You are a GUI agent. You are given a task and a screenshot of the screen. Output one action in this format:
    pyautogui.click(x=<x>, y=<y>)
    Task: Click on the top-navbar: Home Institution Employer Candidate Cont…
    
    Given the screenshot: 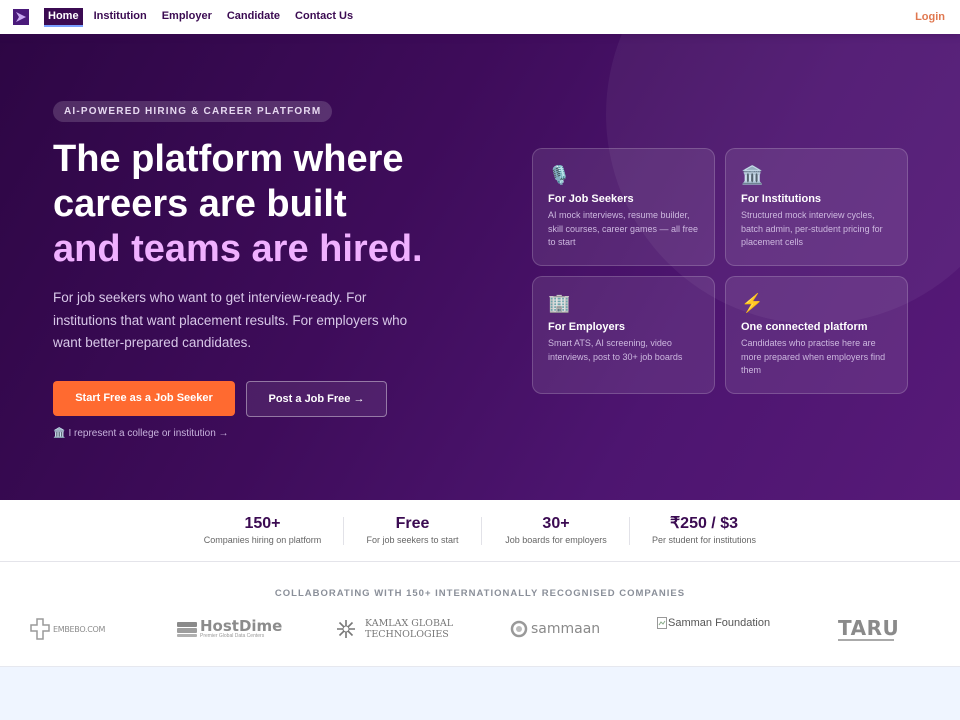 What is the action you would take?
    pyautogui.click(x=480, y=17)
    